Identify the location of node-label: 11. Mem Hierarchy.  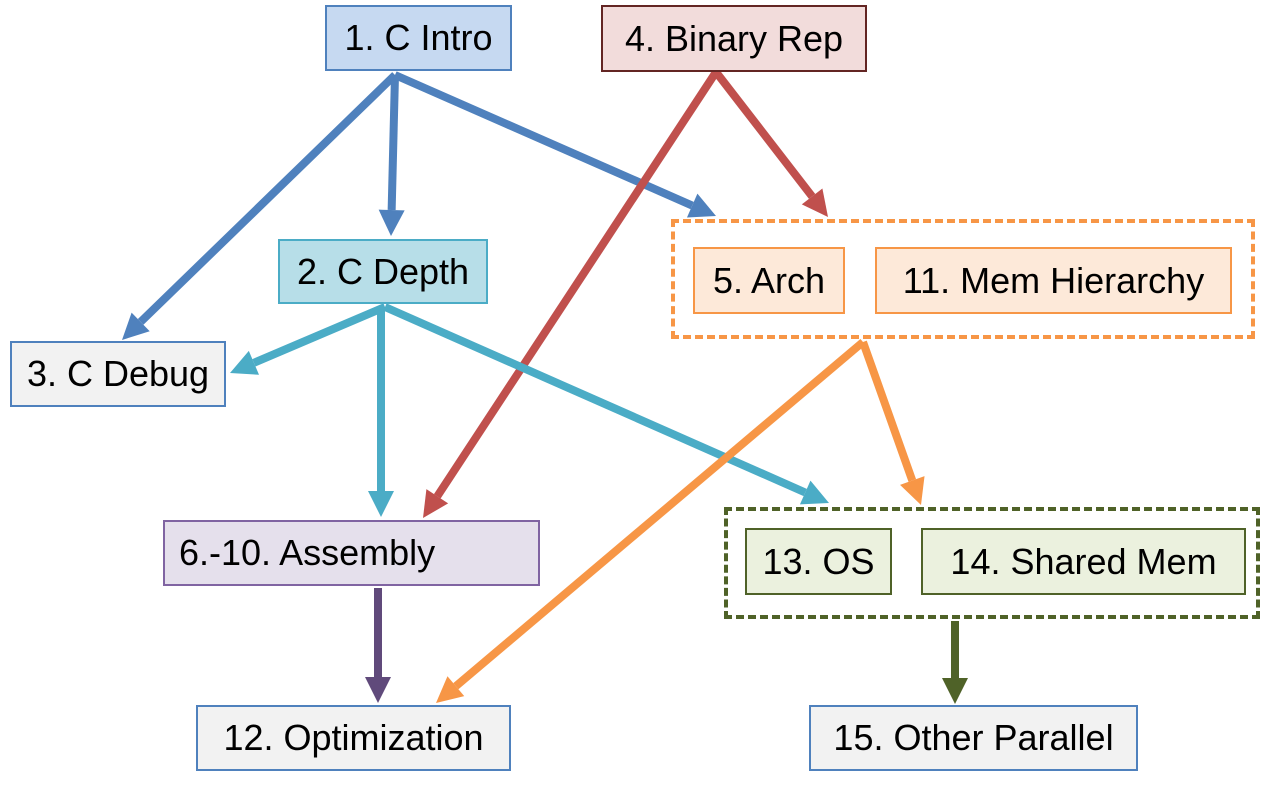
(1053, 280).